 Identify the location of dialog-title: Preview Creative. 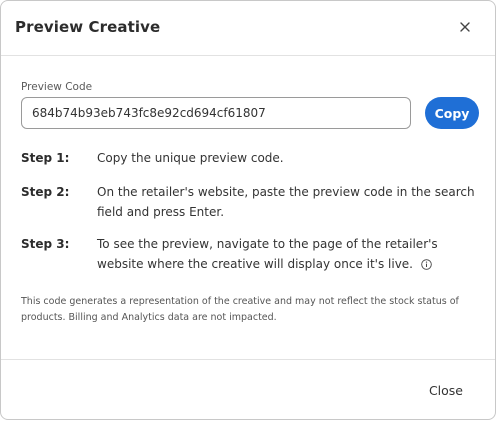
(88, 27).